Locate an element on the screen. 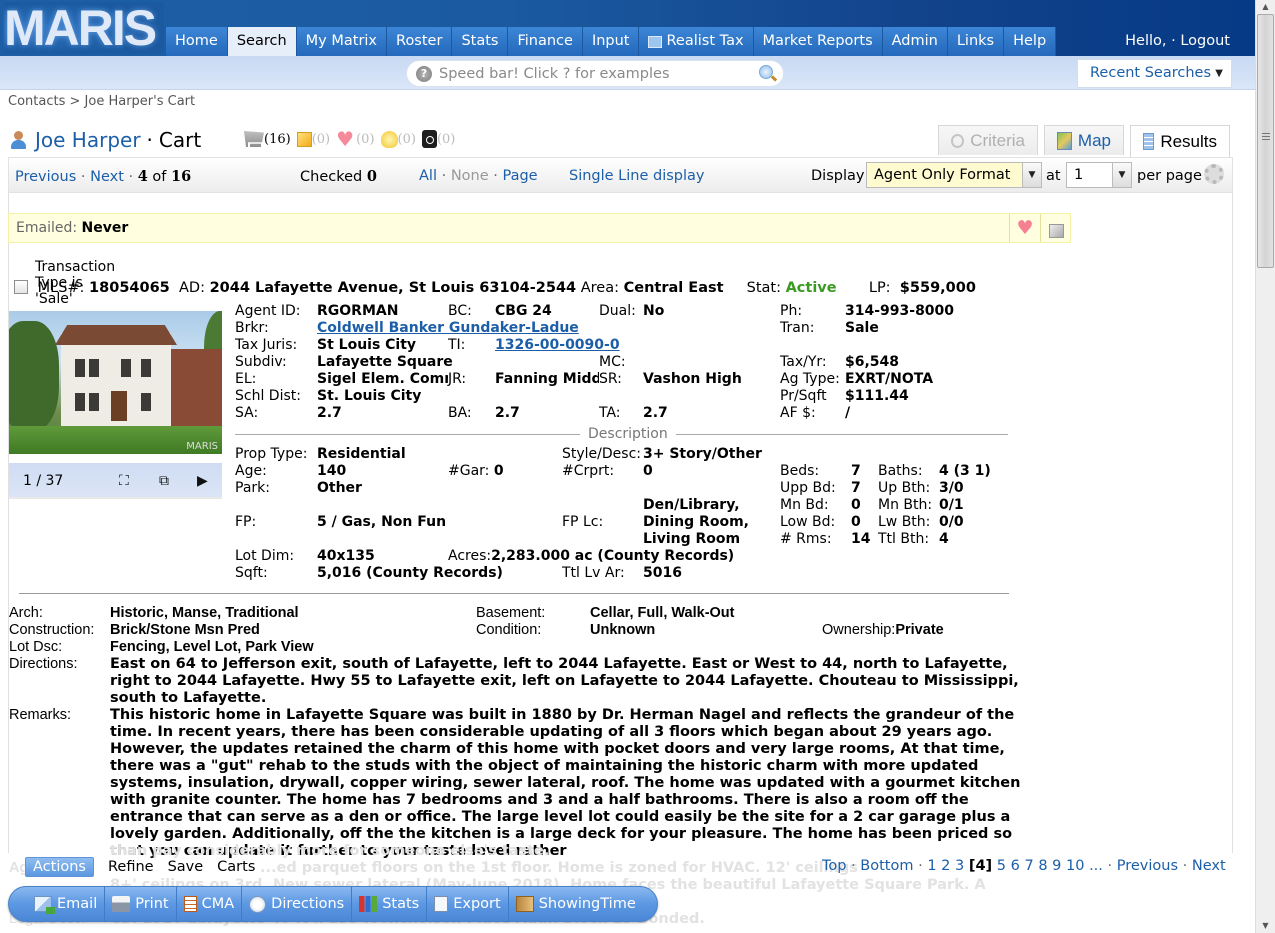  tab-criteria: Criteria is located at coordinates (988, 140).